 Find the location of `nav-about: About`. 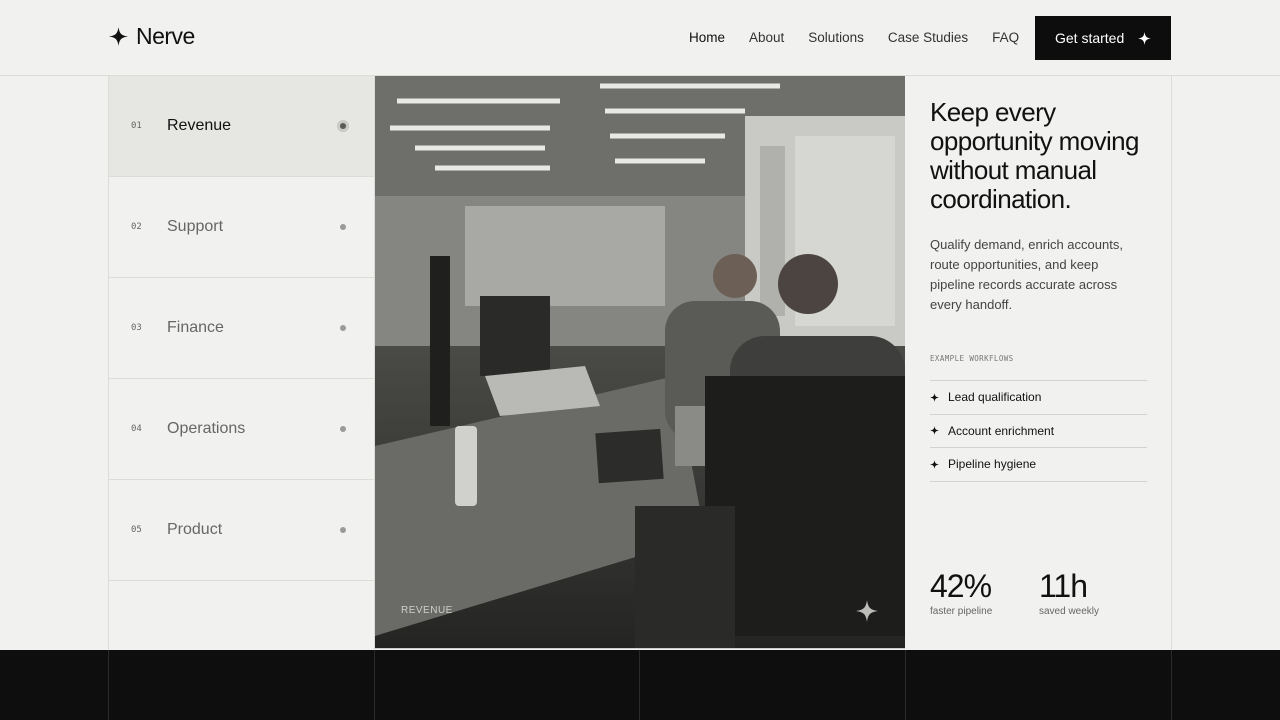

nav-about: About is located at coordinates (766, 38).